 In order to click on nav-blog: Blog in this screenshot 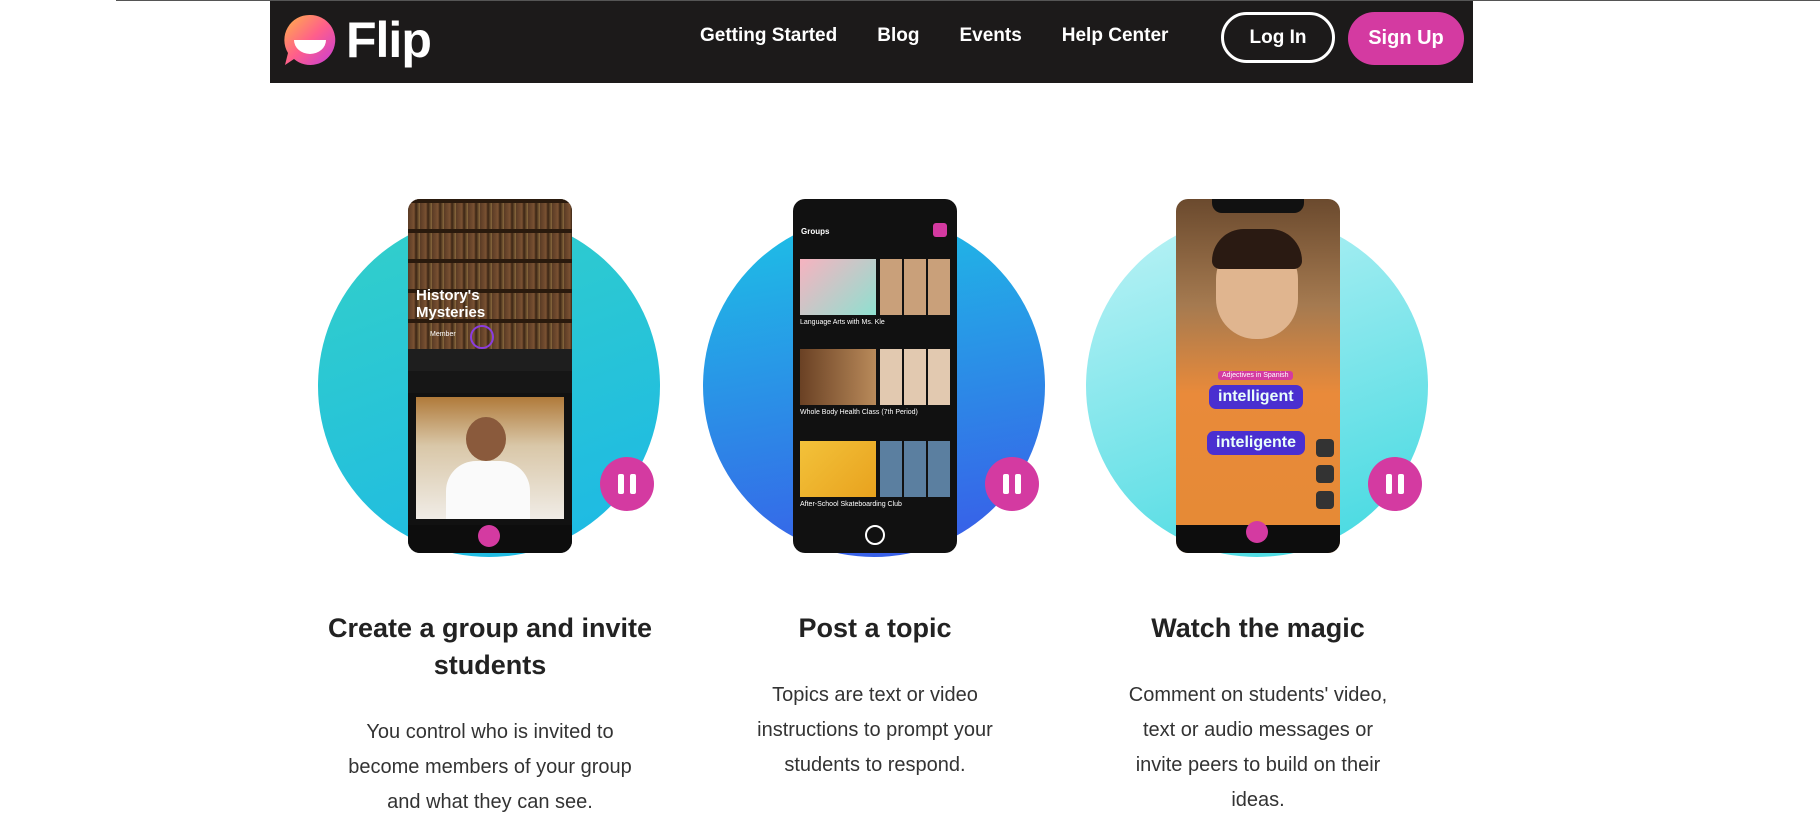, I will do `click(898, 36)`.